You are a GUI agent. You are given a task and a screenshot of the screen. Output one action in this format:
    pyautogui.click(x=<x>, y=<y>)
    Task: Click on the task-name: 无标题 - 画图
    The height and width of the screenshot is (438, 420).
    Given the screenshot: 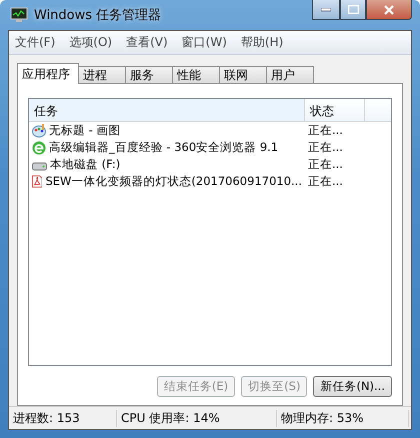 What is the action you would take?
    pyautogui.click(x=84, y=130)
    